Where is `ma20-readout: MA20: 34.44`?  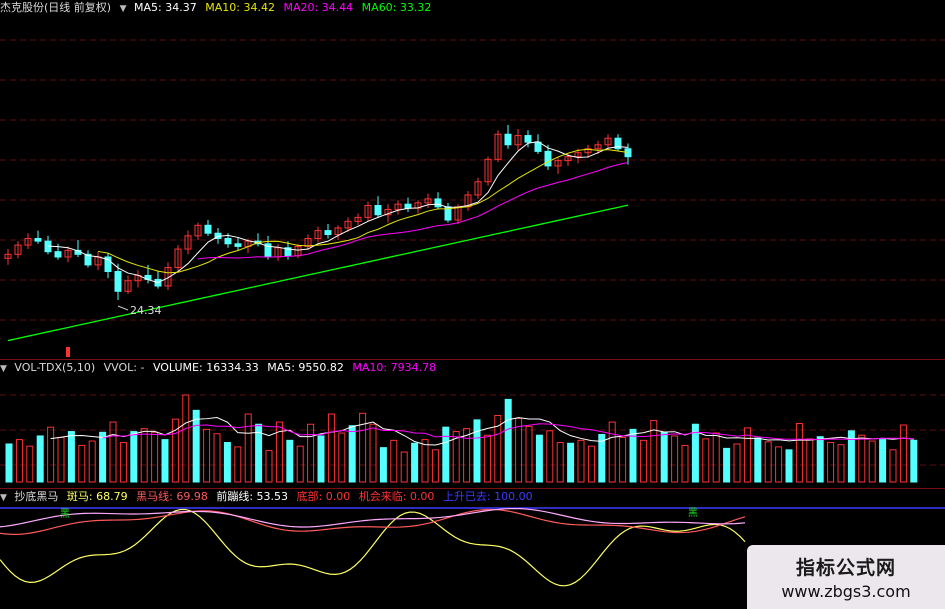
ma20-readout: MA20: 34.44 is located at coordinates (318, 7).